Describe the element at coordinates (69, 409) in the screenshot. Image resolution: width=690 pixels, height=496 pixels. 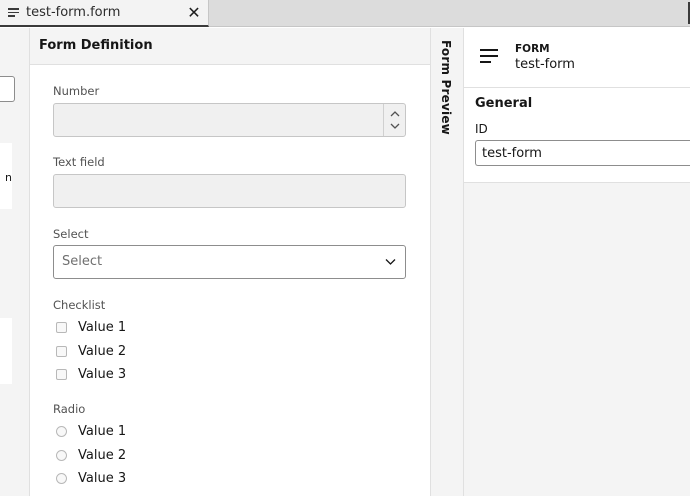
I see `radio-label: Radio` at that location.